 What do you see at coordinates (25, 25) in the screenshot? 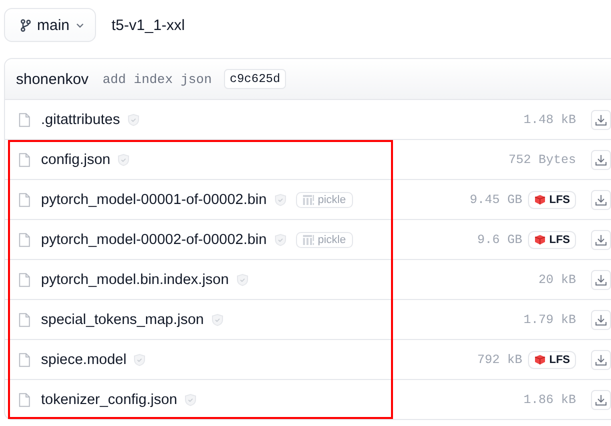
I see `branch-icon` at bounding box center [25, 25].